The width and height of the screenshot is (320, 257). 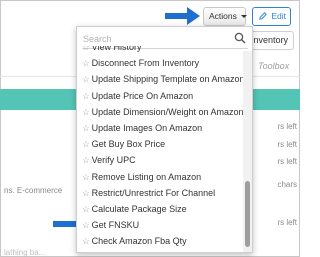 What do you see at coordinates (115, 225) in the screenshot?
I see `menu-item-label: Get FNSKU` at bounding box center [115, 225].